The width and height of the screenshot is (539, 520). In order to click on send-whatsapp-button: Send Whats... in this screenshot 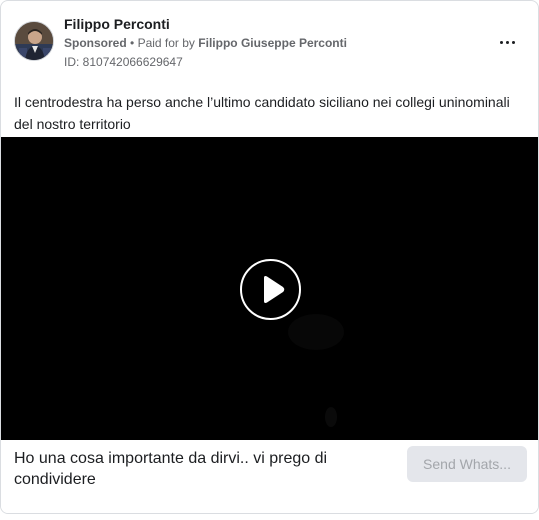, I will do `click(467, 464)`.